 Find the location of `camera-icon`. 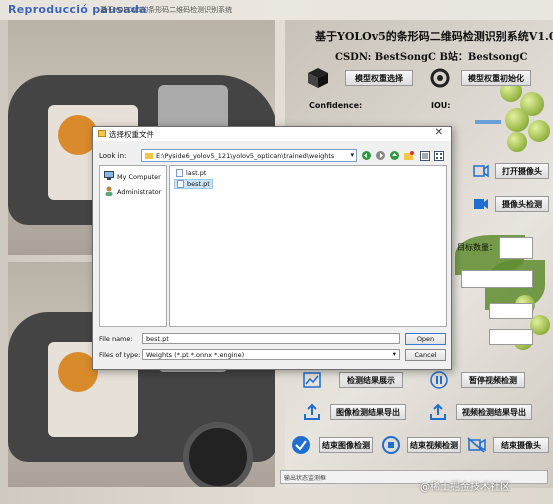

camera-icon is located at coordinates (481, 171).